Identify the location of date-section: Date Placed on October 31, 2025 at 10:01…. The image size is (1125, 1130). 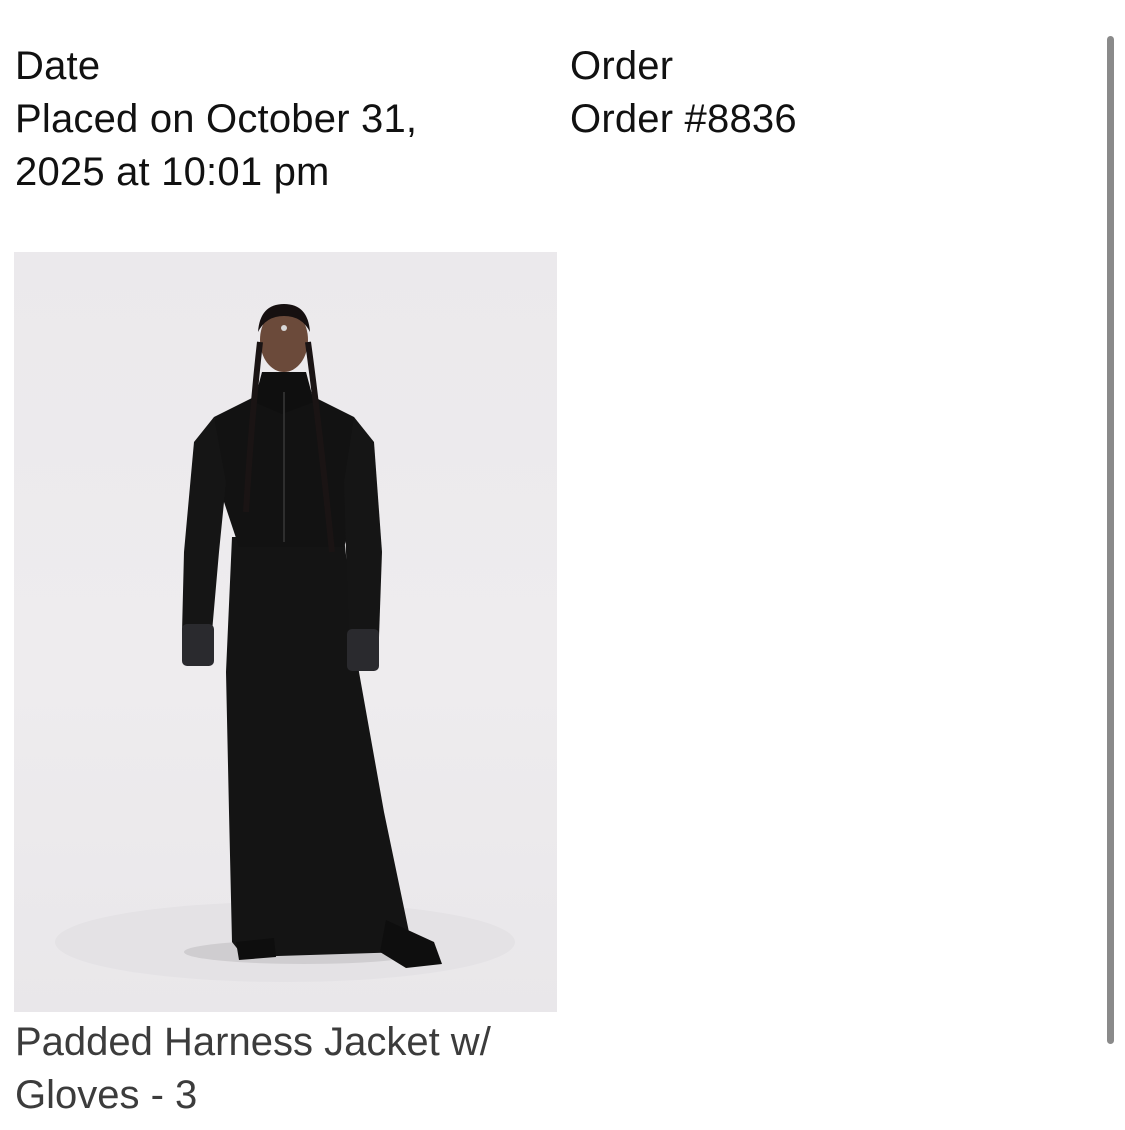
(250, 119).